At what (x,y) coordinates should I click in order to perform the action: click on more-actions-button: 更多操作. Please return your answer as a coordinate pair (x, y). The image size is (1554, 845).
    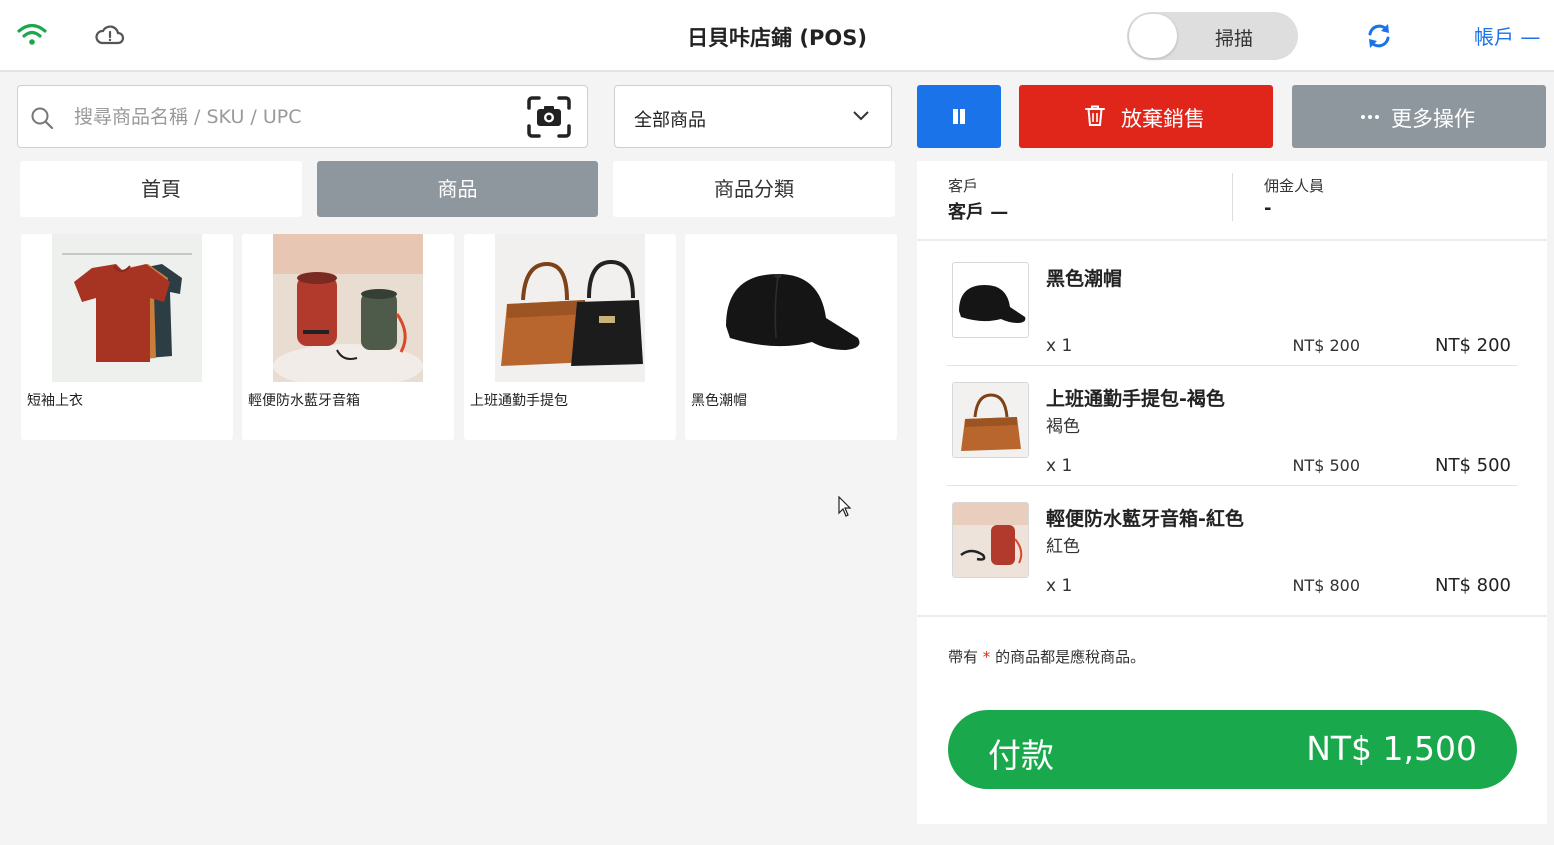
    Looking at the image, I should click on (1419, 116).